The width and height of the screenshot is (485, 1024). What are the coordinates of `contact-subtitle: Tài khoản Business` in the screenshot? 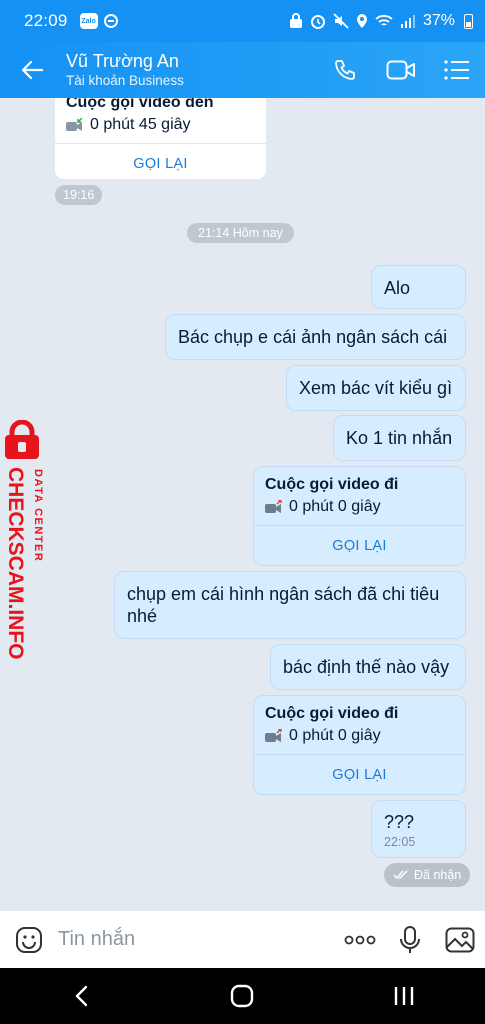 It's located at (125, 80).